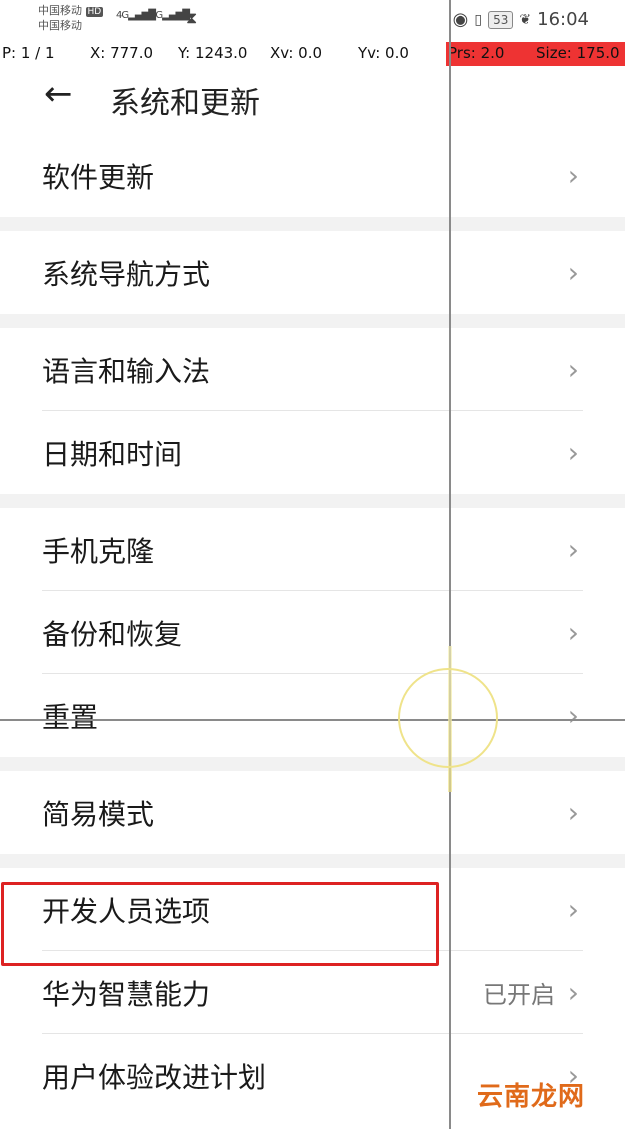 The image size is (625, 1129). Describe the element at coordinates (60, 10) in the screenshot. I see `carrier-name-1: 中国移动` at that location.